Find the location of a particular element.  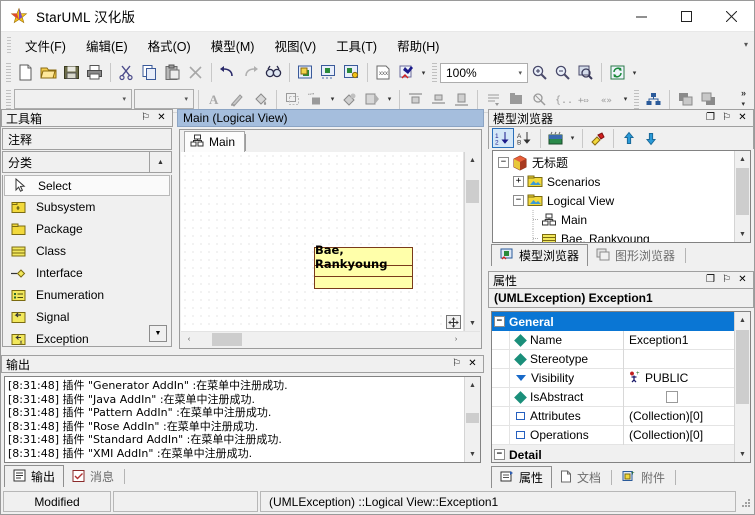

restore-icon: ❐ is located at coordinates (710, 118).